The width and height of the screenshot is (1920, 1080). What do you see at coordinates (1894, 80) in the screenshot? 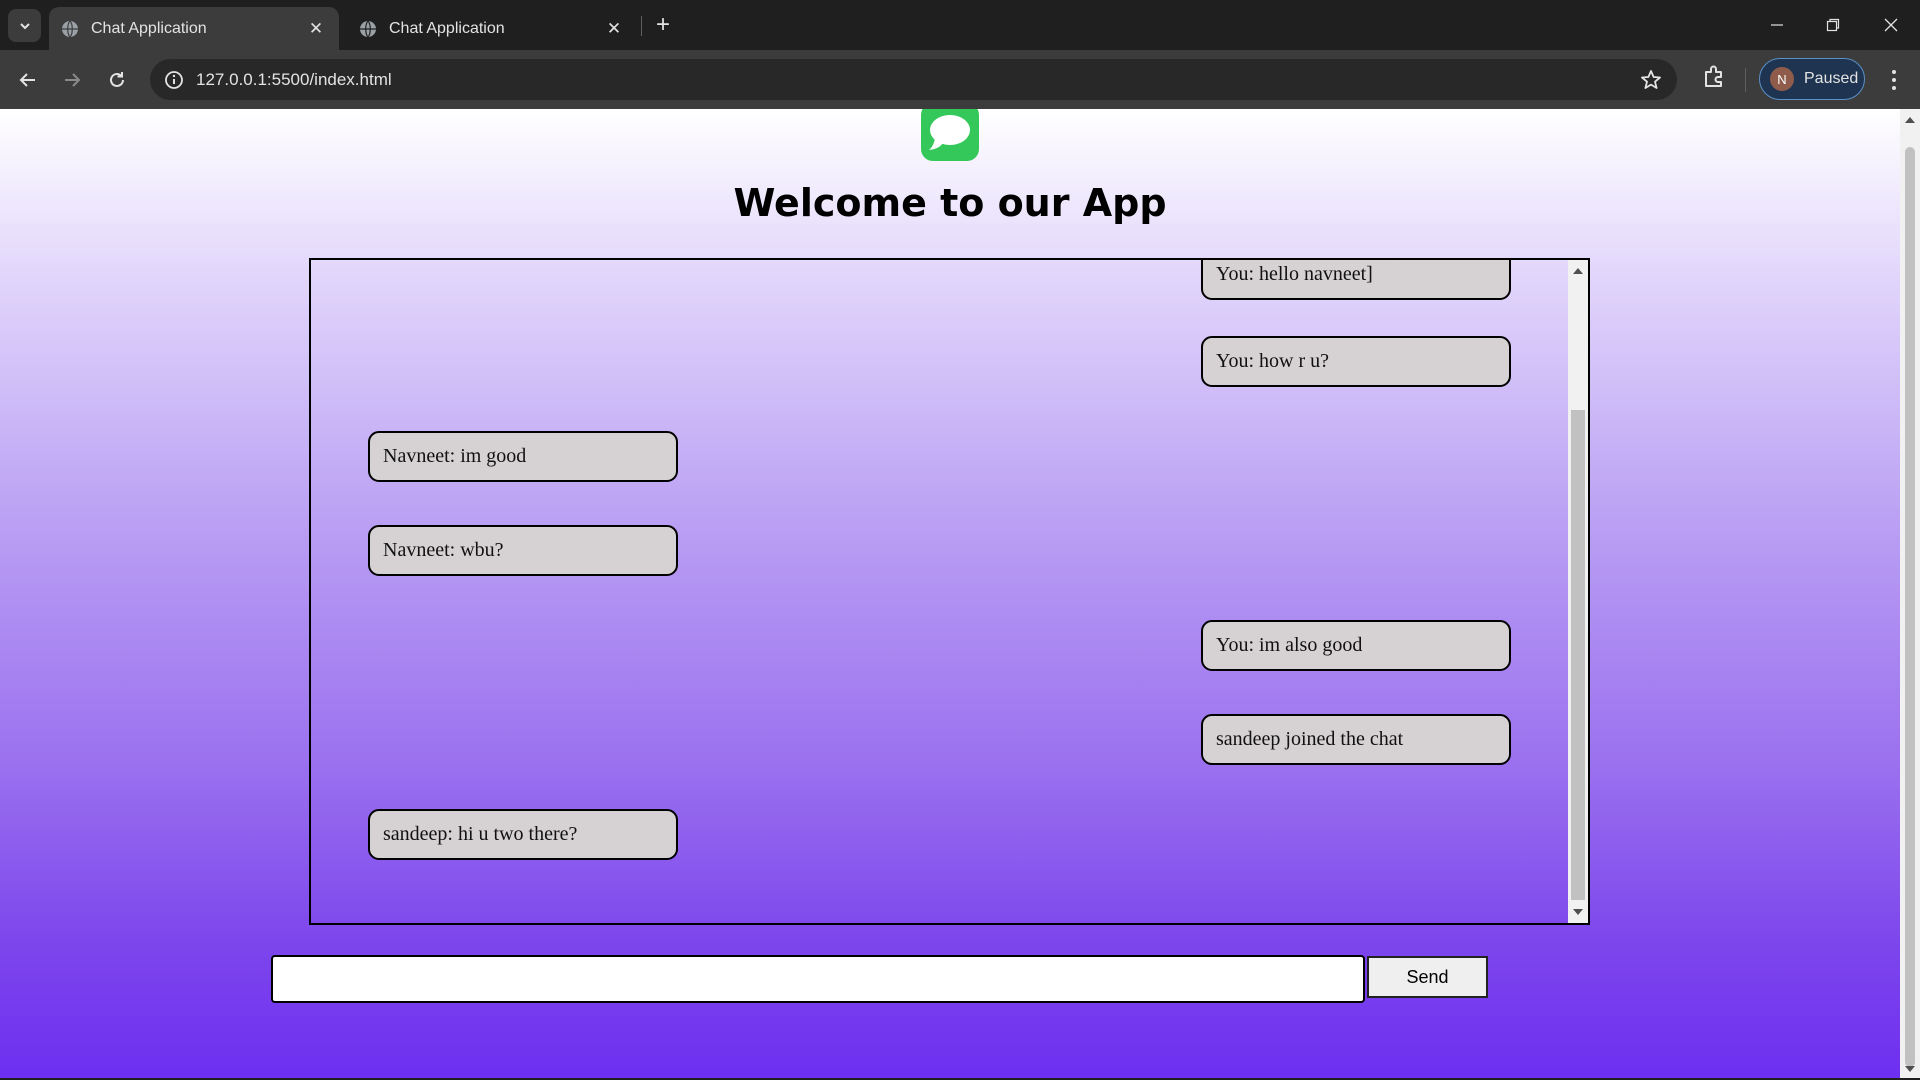
I see `more-menu-icon` at bounding box center [1894, 80].